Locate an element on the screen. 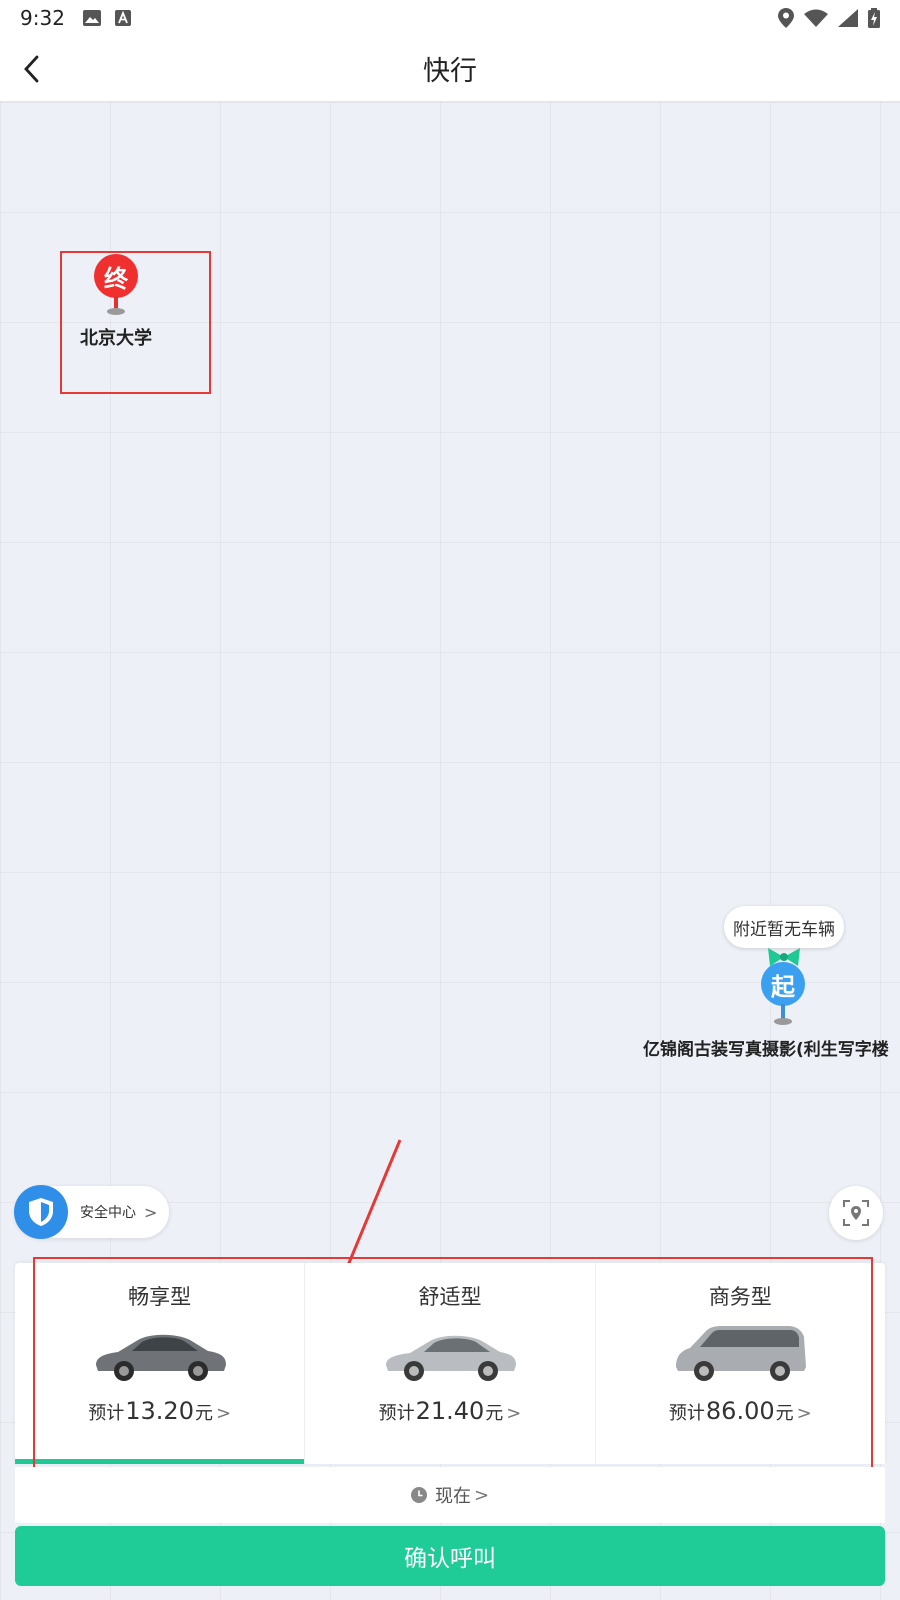  start-marker: 起 is located at coordinates (783, 995).